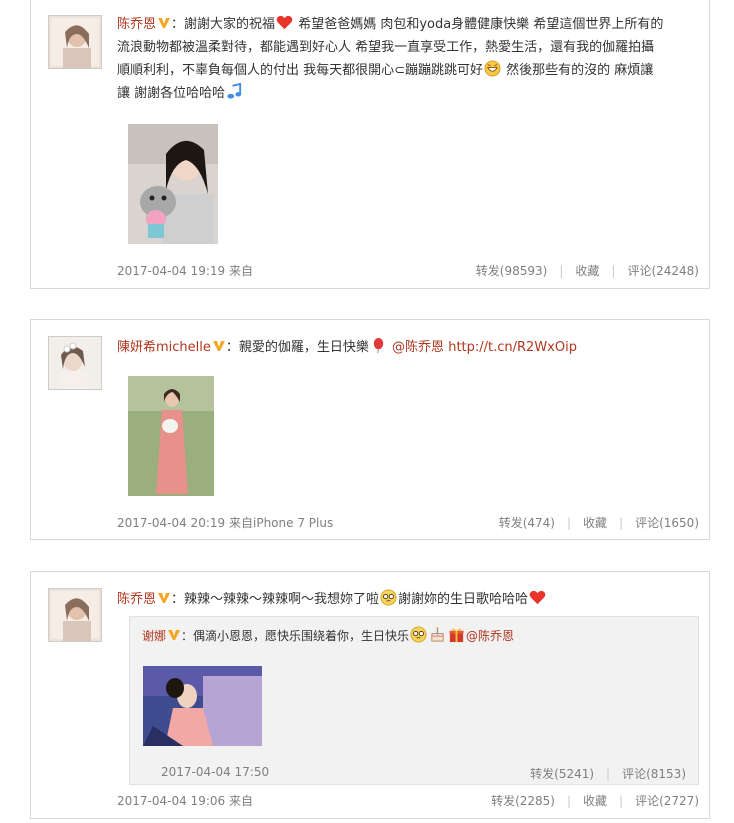  I want to click on gift-icon, so click(456, 635).